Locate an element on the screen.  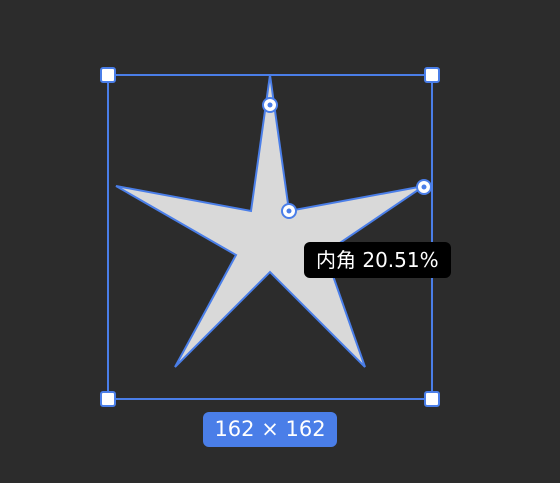
point-count-control-point is located at coordinates (424, 187).